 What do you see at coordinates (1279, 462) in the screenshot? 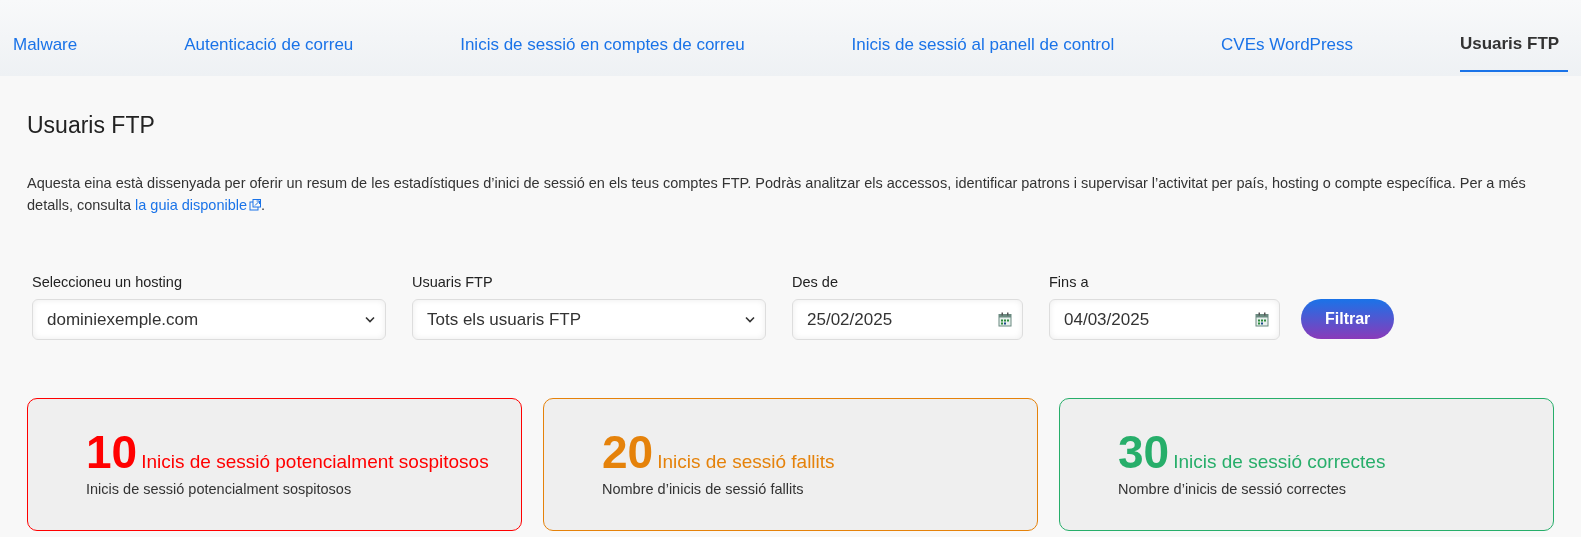
I see `stat-title: Inicis de sessió correctes` at bounding box center [1279, 462].